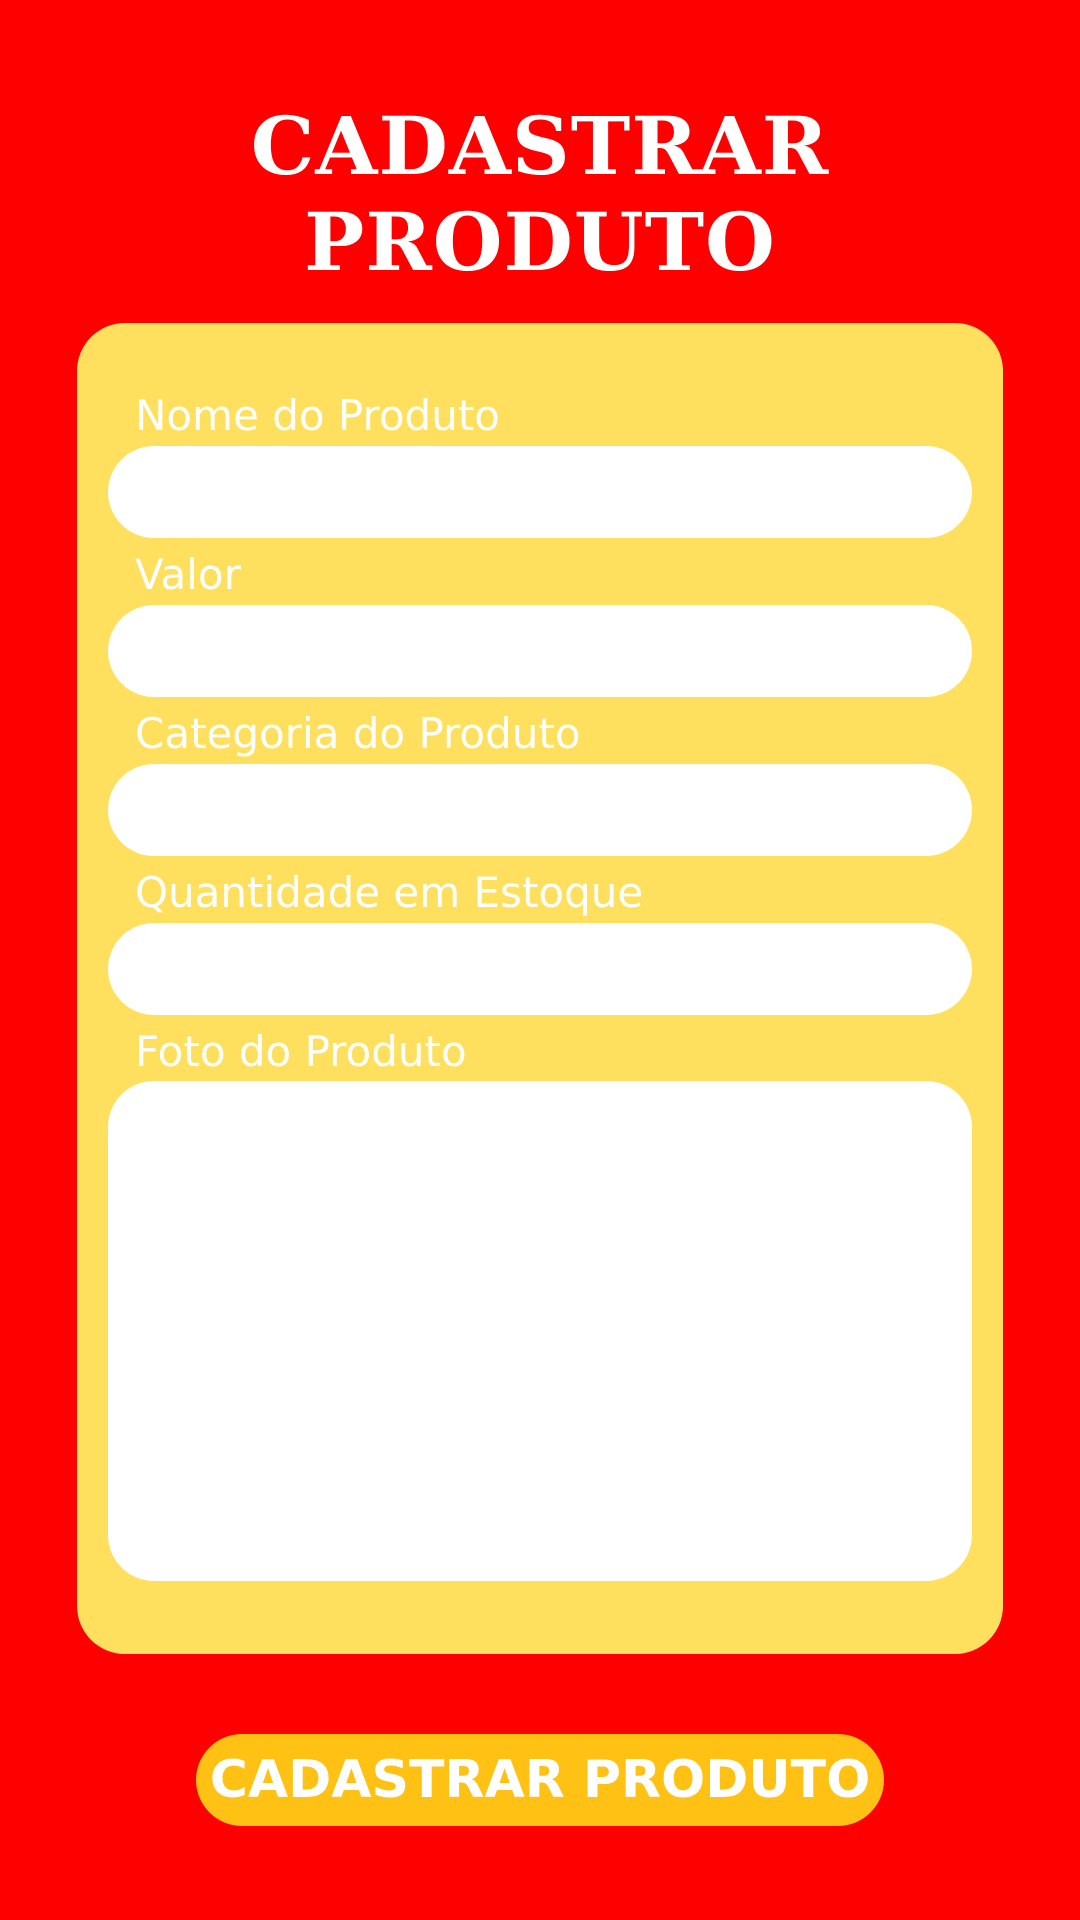 The height and width of the screenshot is (1920, 1080). Describe the element at coordinates (540, 969) in the screenshot. I see `stock-quantity-field` at that location.